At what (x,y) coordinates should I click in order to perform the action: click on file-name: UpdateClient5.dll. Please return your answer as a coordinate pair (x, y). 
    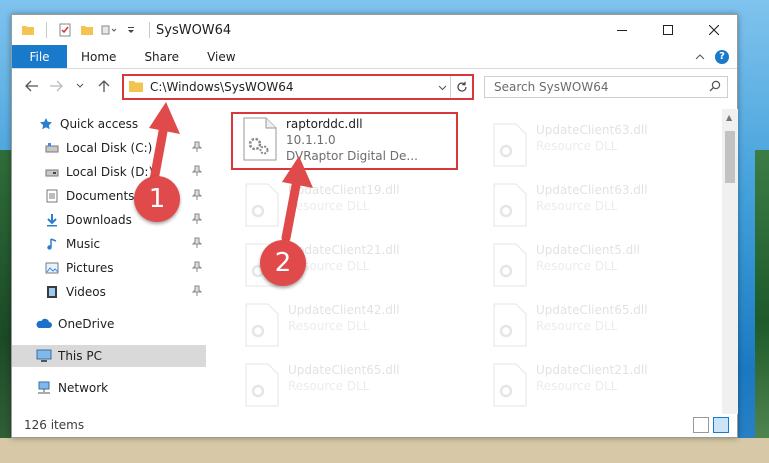
    Looking at the image, I should click on (588, 250).